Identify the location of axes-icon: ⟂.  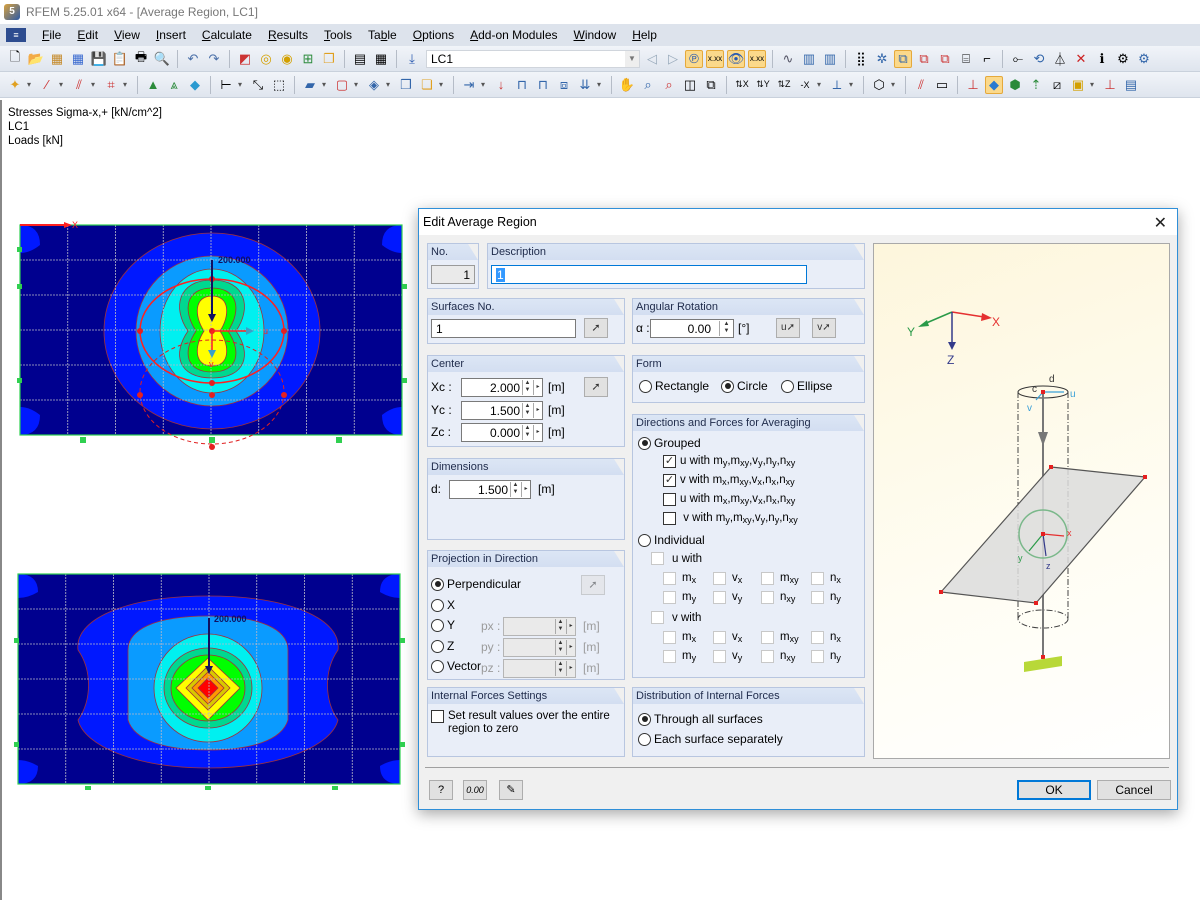
(837, 85).